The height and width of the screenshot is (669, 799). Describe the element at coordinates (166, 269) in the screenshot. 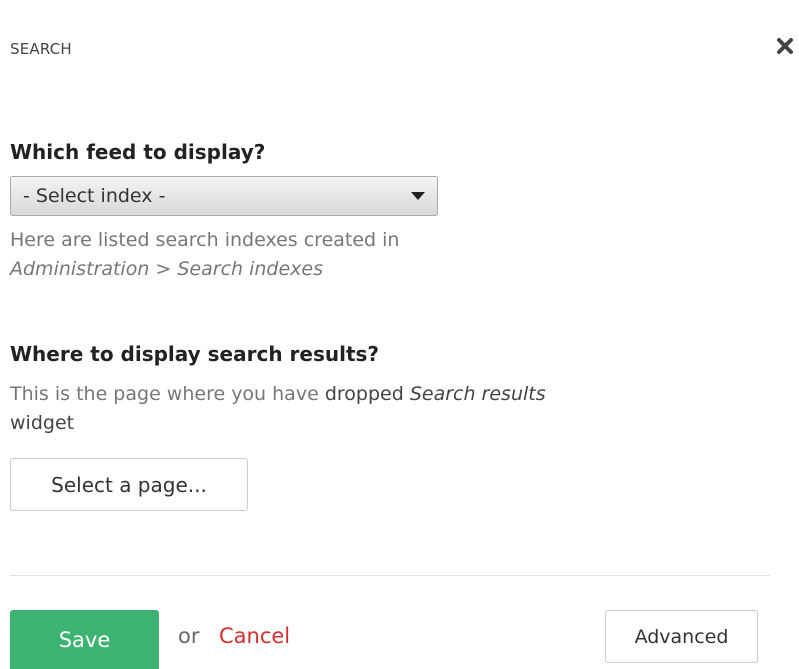

I see `feed-help-path: Administration > Search indexes` at that location.